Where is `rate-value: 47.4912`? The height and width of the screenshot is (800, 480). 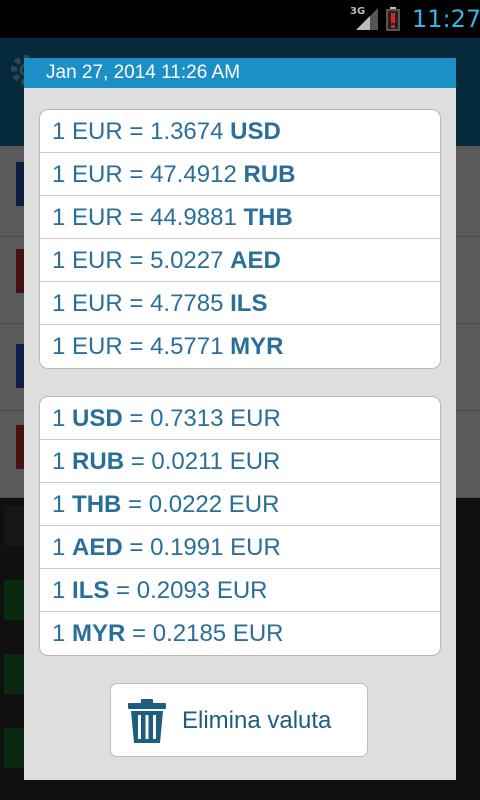
rate-value: 47.4912 is located at coordinates (193, 174).